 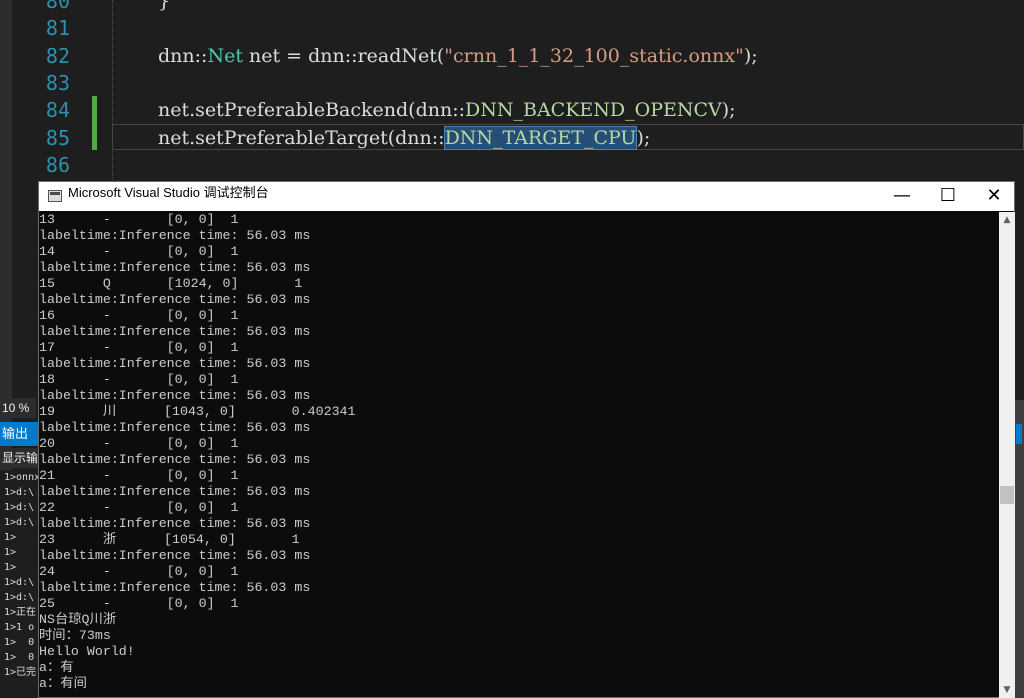 What do you see at coordinates (1007, 220) in the screenshot?
I see `scroll-up-arrow-icon: ▲` at bounding box center [1007, 220].